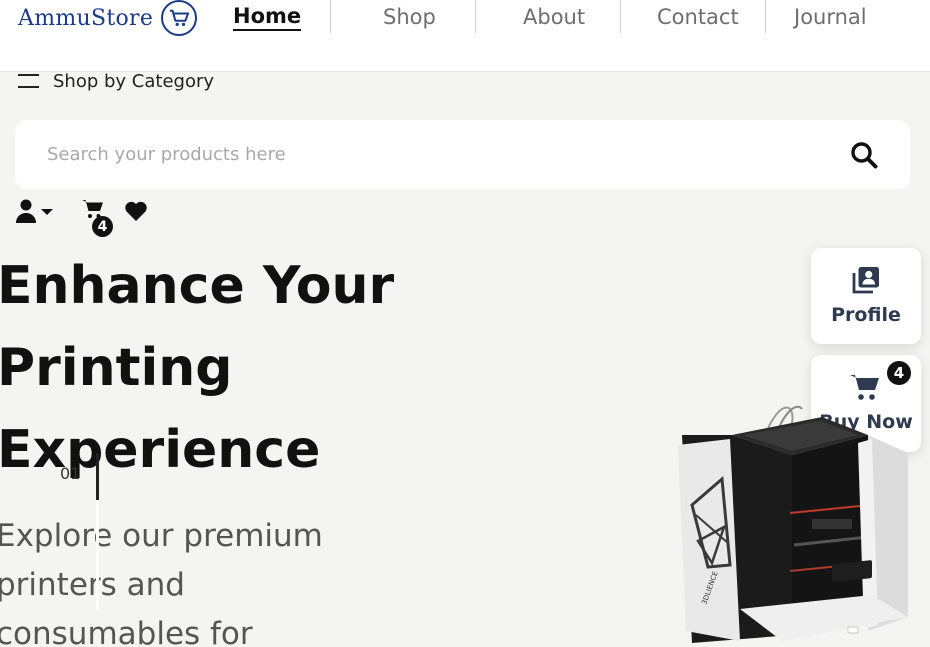 The width and height of the screenshot is (930, 647). I want to click on nav-link-about: About, so click(554, 17).